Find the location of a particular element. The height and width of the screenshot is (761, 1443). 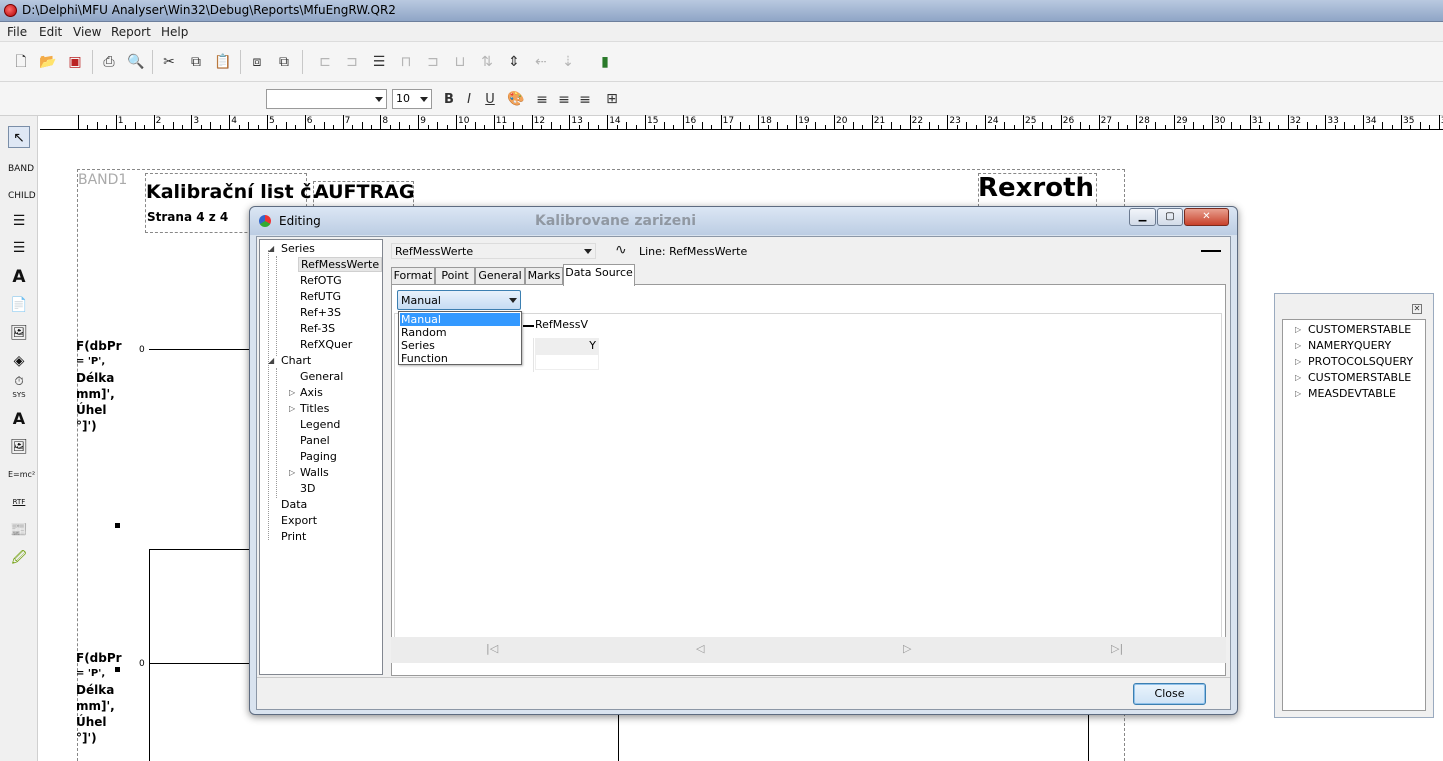

expression-tool: E=mc² is located at coordinates (21, 475).